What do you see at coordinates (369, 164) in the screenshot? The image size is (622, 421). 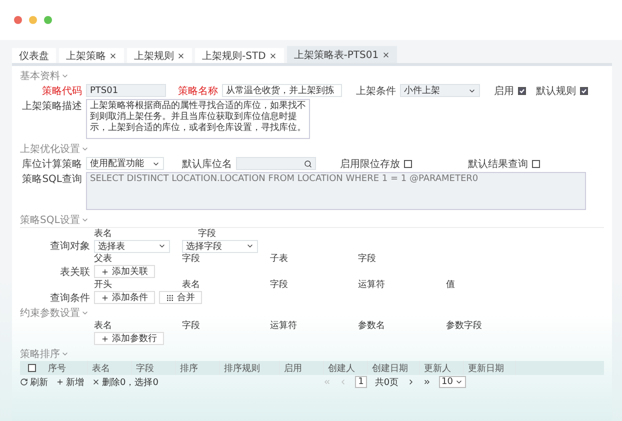 I see `field-label: 启用限位存放` at bounding box center [369, 164].